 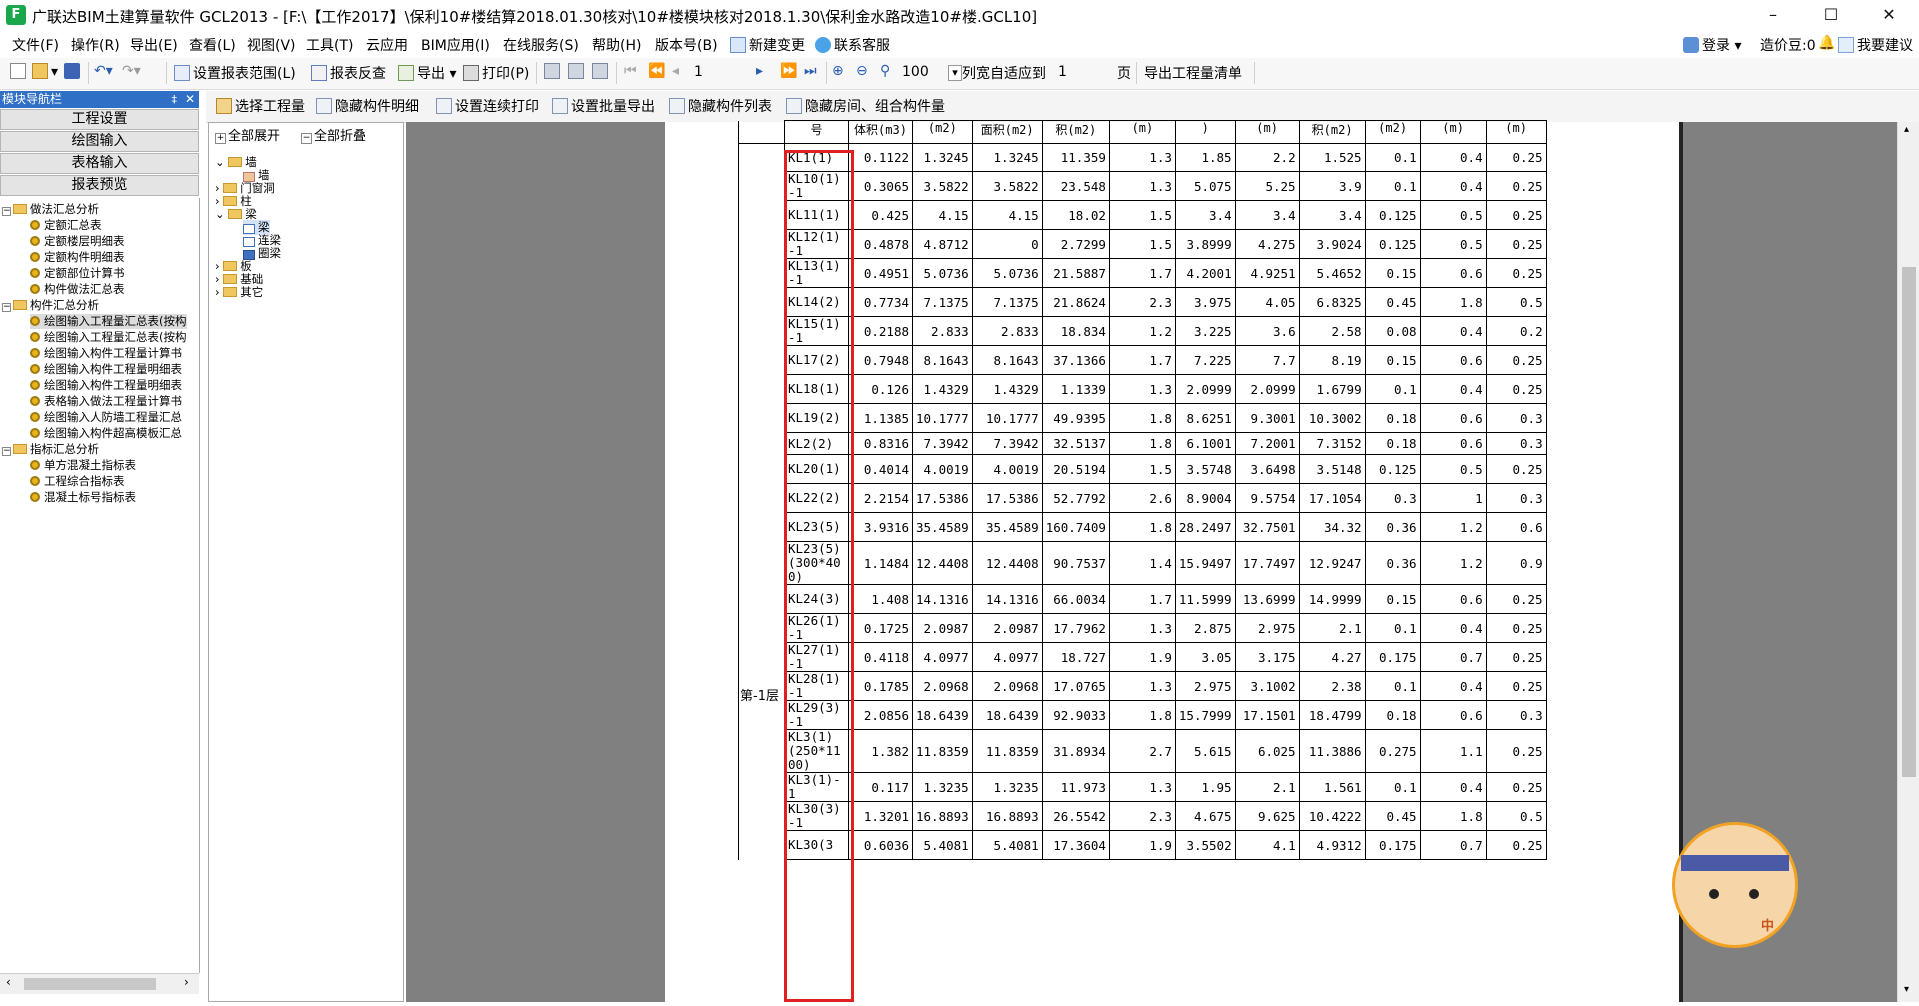 What do you see at coordinates (1889, 15) in the screenshot?
I see `close-button: ✕` at bounding box center [1889, 15].